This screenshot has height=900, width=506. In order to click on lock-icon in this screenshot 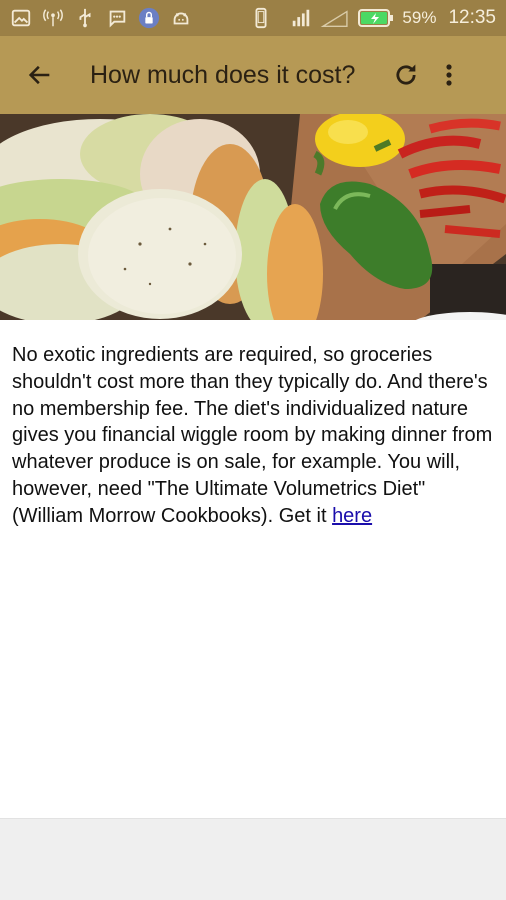, I will do `click(149, 18)`.